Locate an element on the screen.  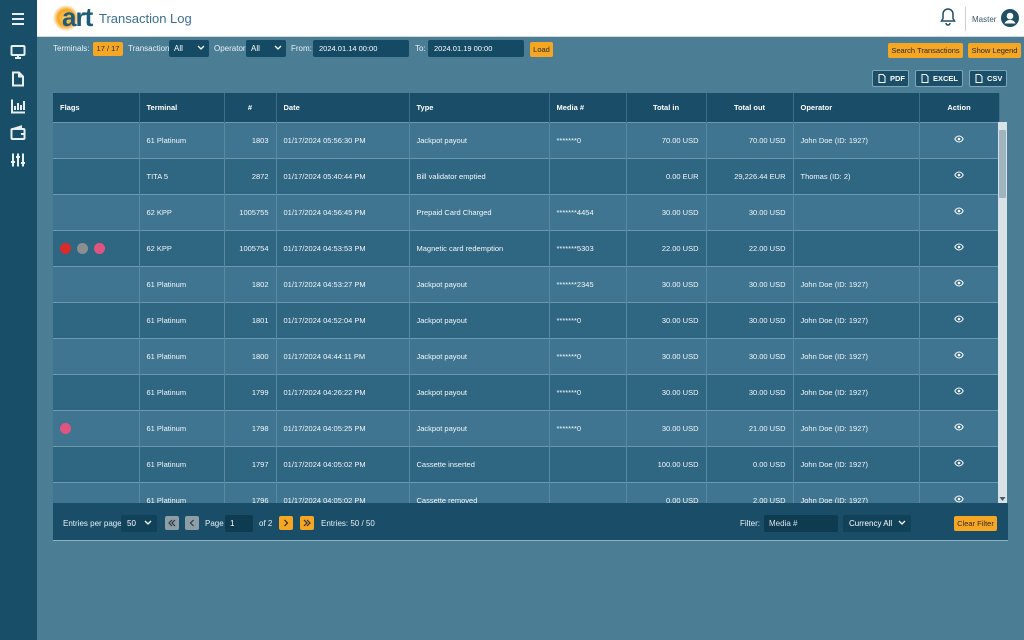
terminals-count-badge: 17 / 17 is located at coordinates (108, 49).